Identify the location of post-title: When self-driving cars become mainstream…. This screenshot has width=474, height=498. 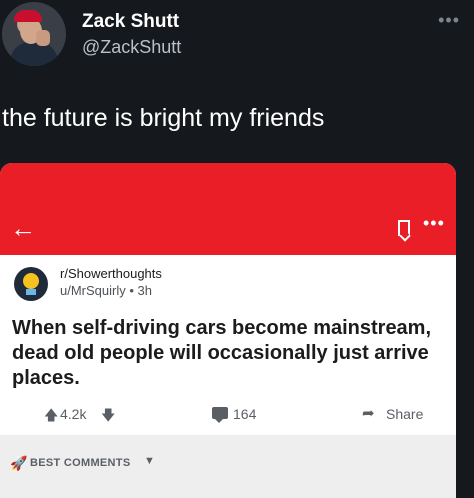
(222, 353).